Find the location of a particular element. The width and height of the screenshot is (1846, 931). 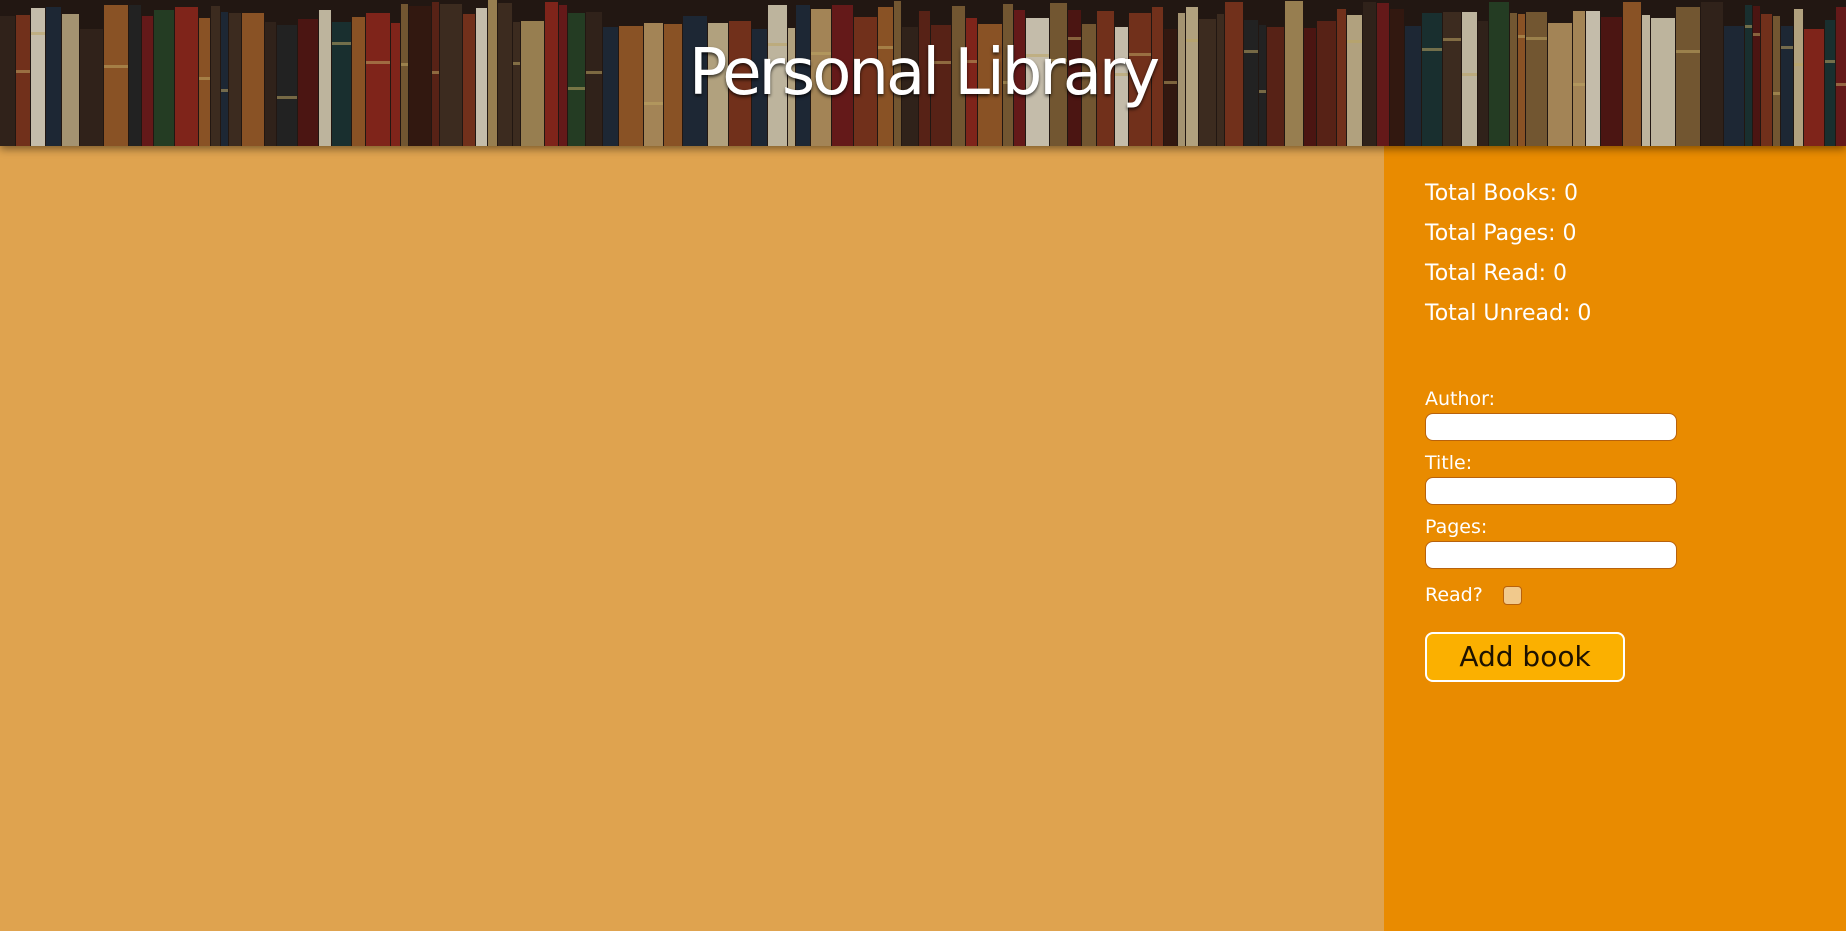

title-input is located at coordinates (1551, 491).